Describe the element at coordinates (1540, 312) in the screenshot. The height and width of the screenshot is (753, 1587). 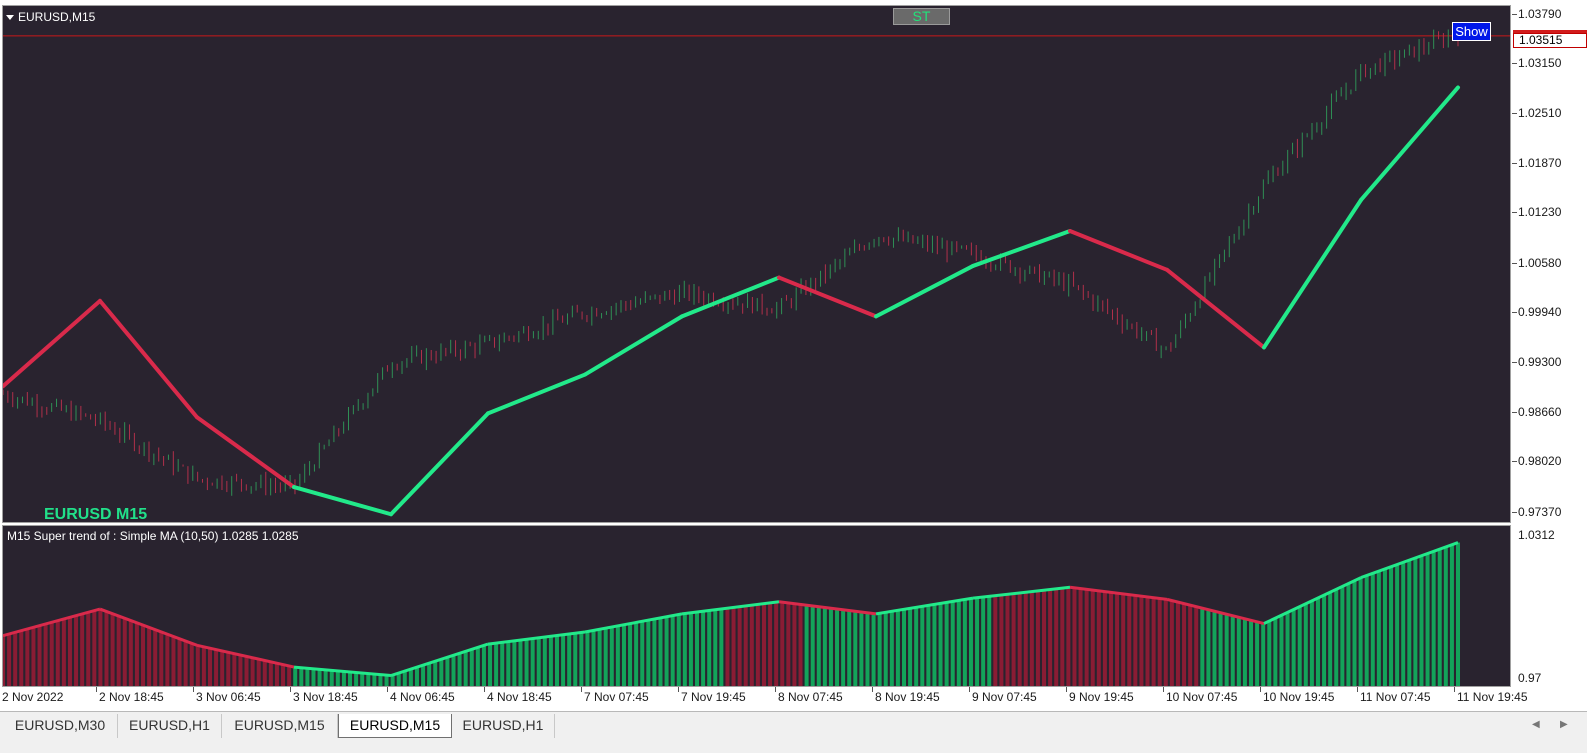
I see `price-axis-label: 0.99940` at that location.